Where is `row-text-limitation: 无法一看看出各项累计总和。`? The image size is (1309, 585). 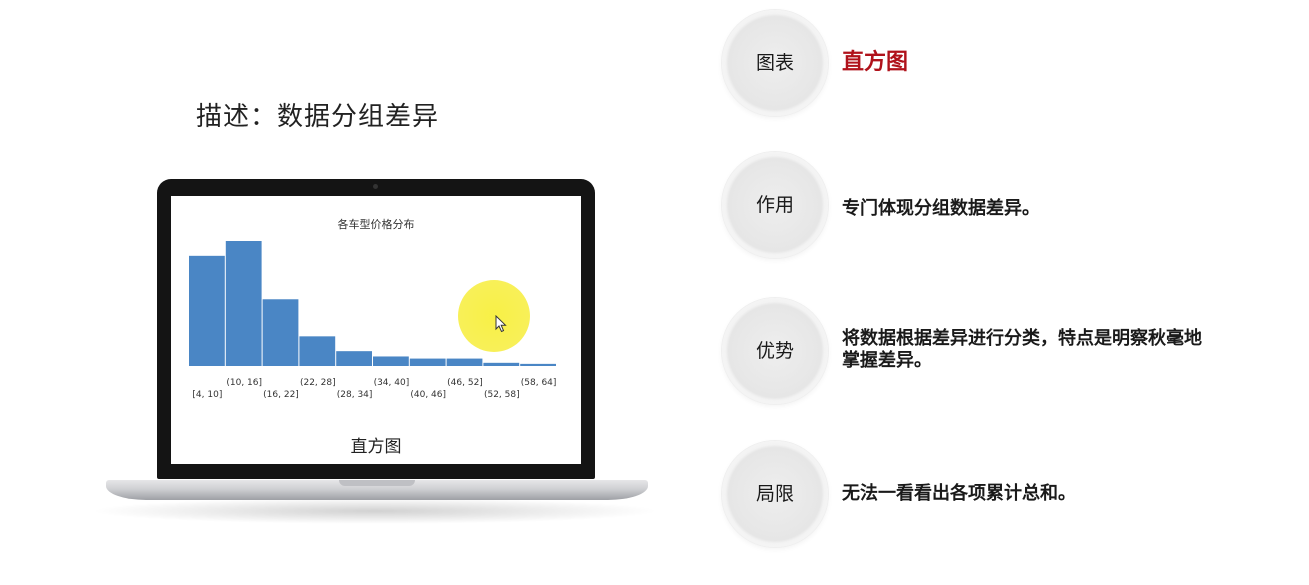 row-text-limitation: 无法一看看出各项累计总和。 is located at coordinates (959, 493).